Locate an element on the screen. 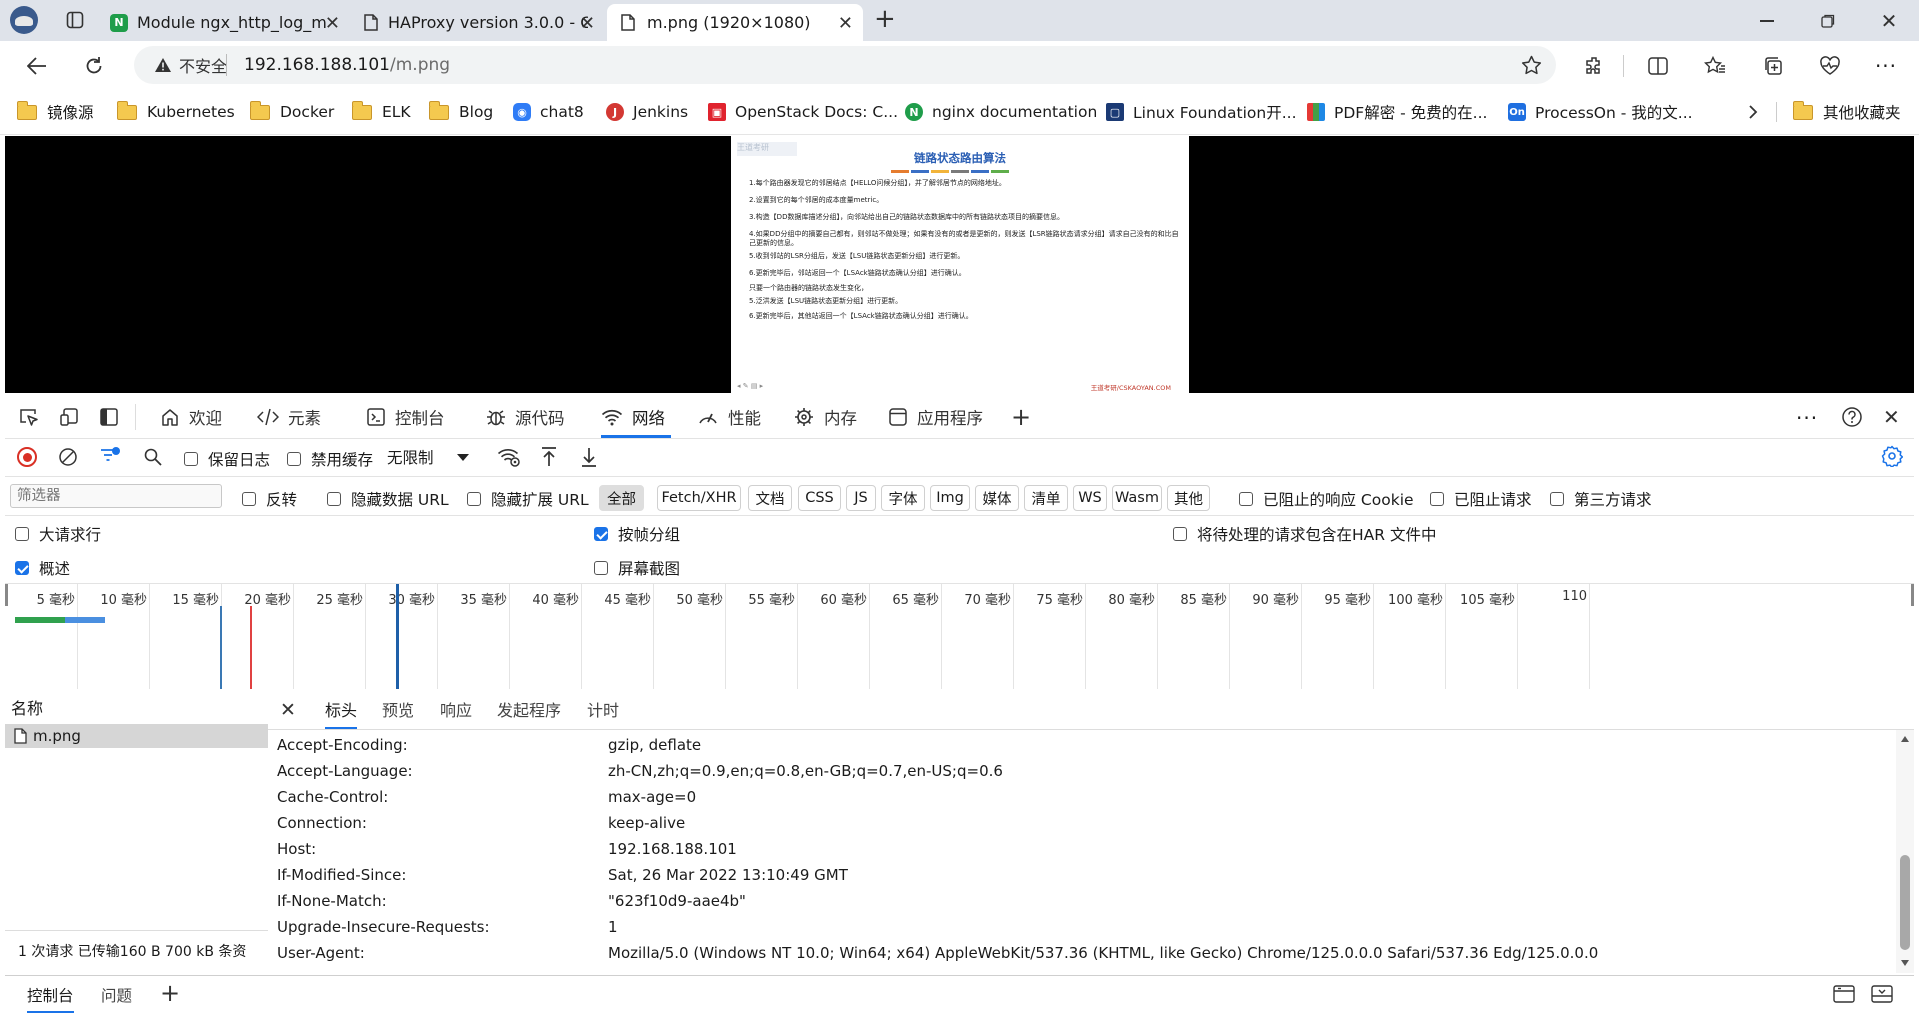 The image size is (1919, 1014). timeline-right-handle is located at coordinates (1912, 595).